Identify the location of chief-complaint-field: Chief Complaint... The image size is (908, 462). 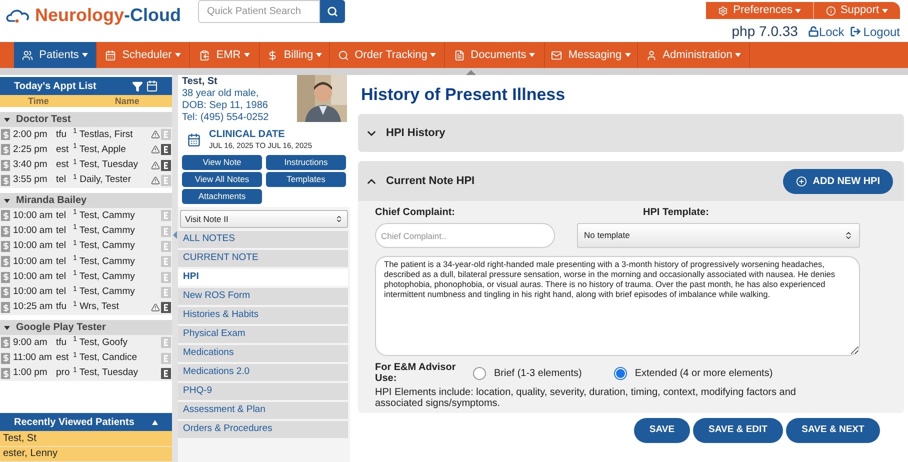
(465, 235).